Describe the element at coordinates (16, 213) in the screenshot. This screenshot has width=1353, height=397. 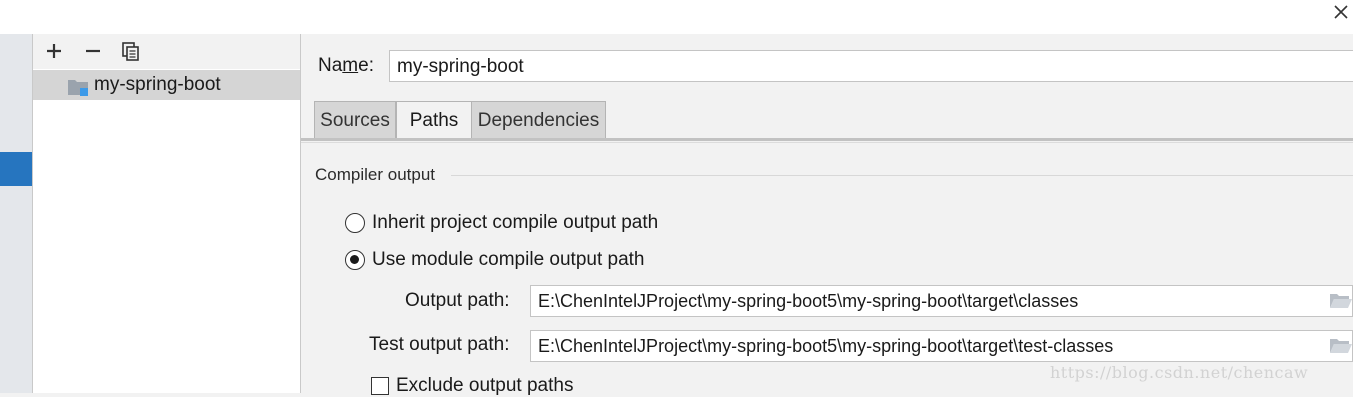
I see `settings-nav-strip` at that location.